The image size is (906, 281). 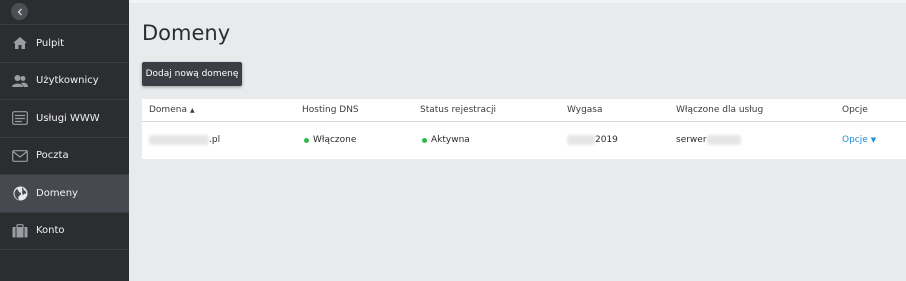 What do you see at coordinates (192, 74) in the screenshot?
I see `add-domain-button: Dodaj nową domenę` at bounding box center [192, 74].